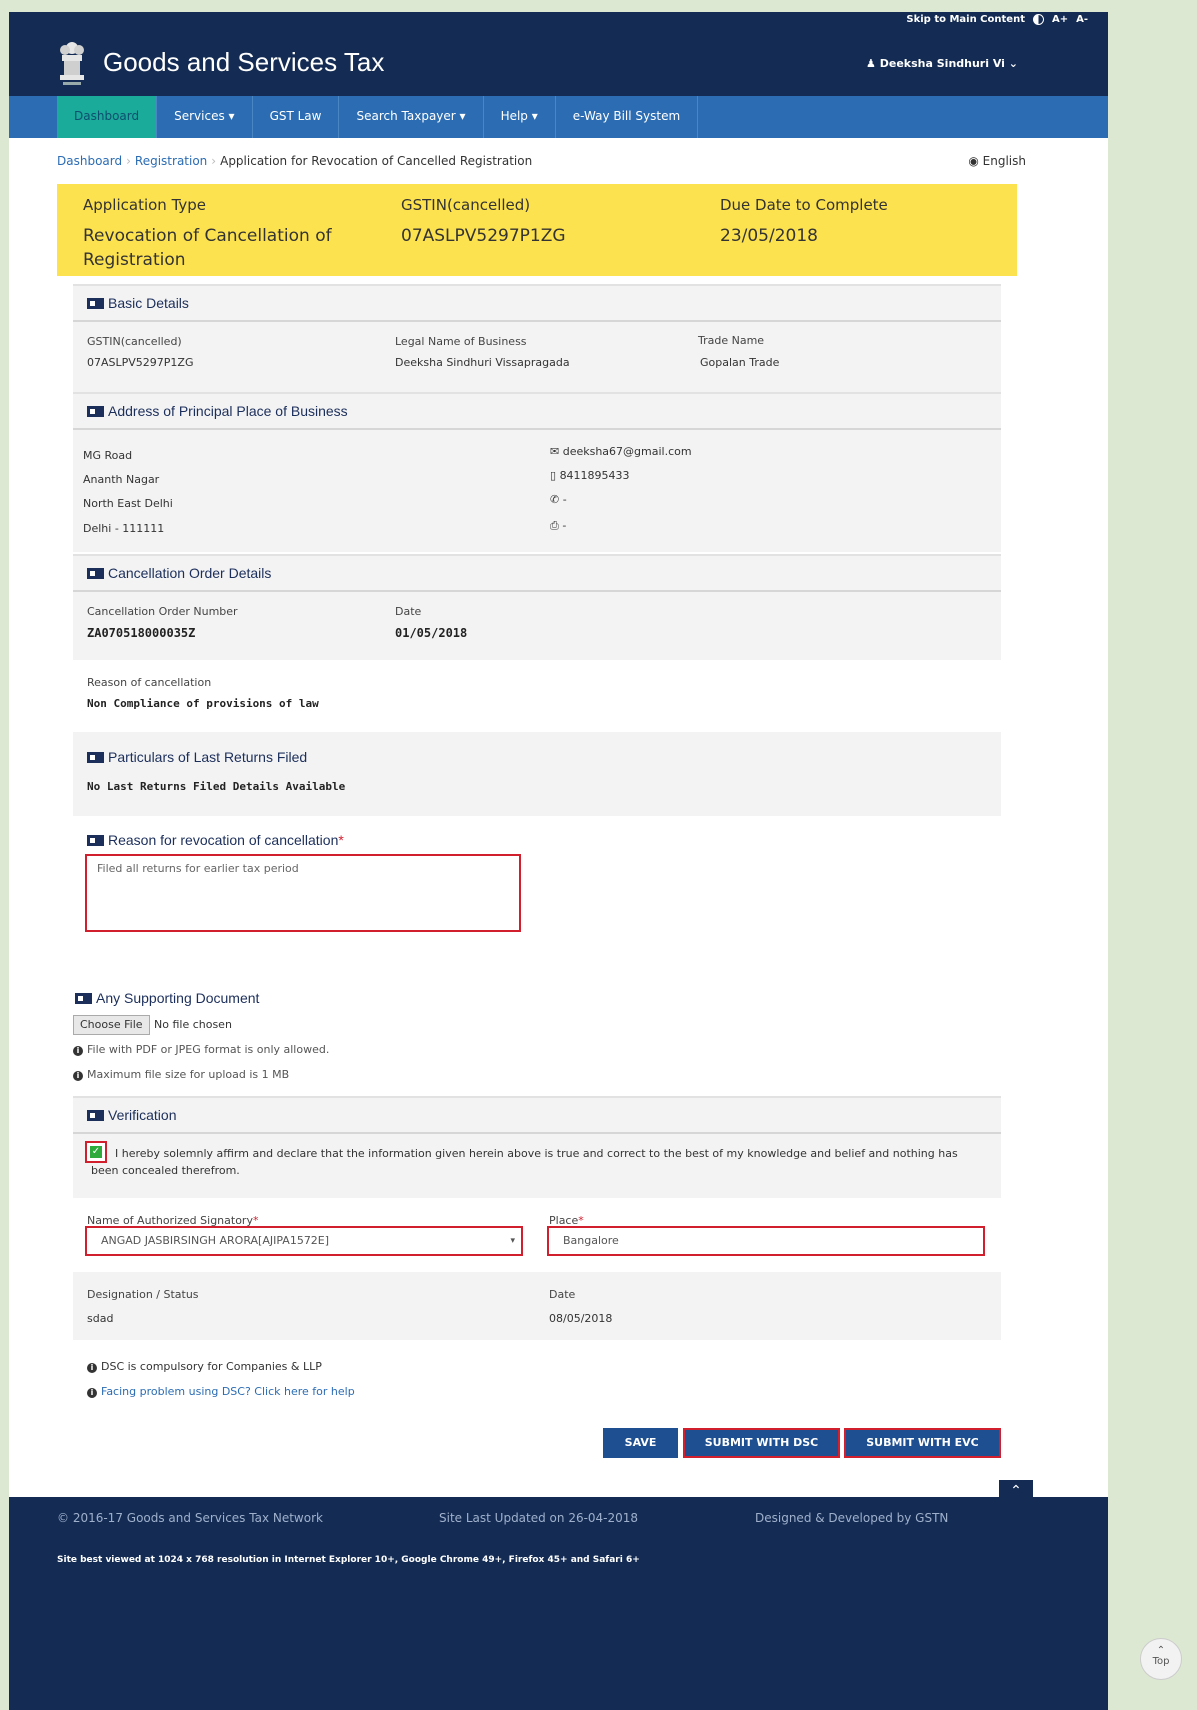 The width and height of the screenshot is (1197, 1710). I want to click on designation-body, so click(537, 1306).